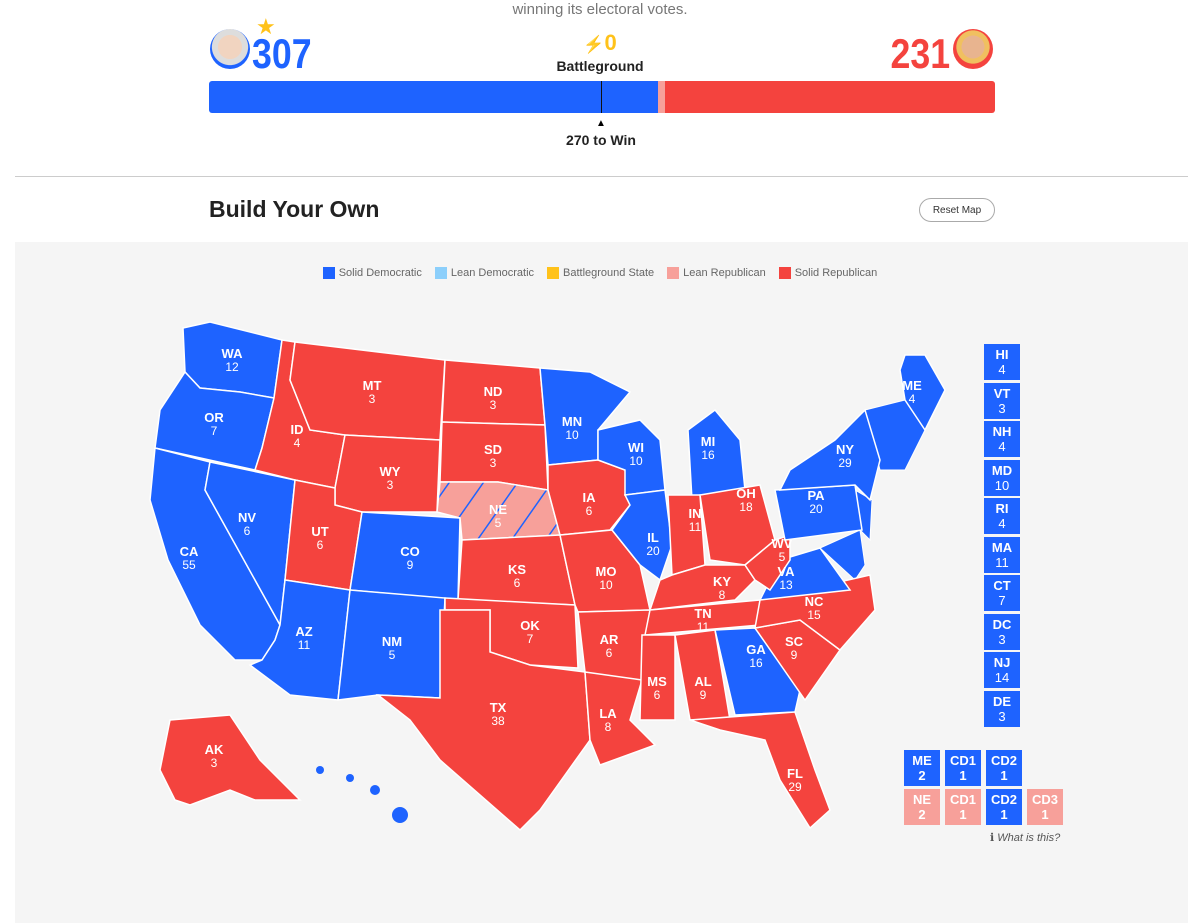  Describe the element at coordinates (493, 391) in the screenshot. I see `state-label-abbr: ND` at that location.